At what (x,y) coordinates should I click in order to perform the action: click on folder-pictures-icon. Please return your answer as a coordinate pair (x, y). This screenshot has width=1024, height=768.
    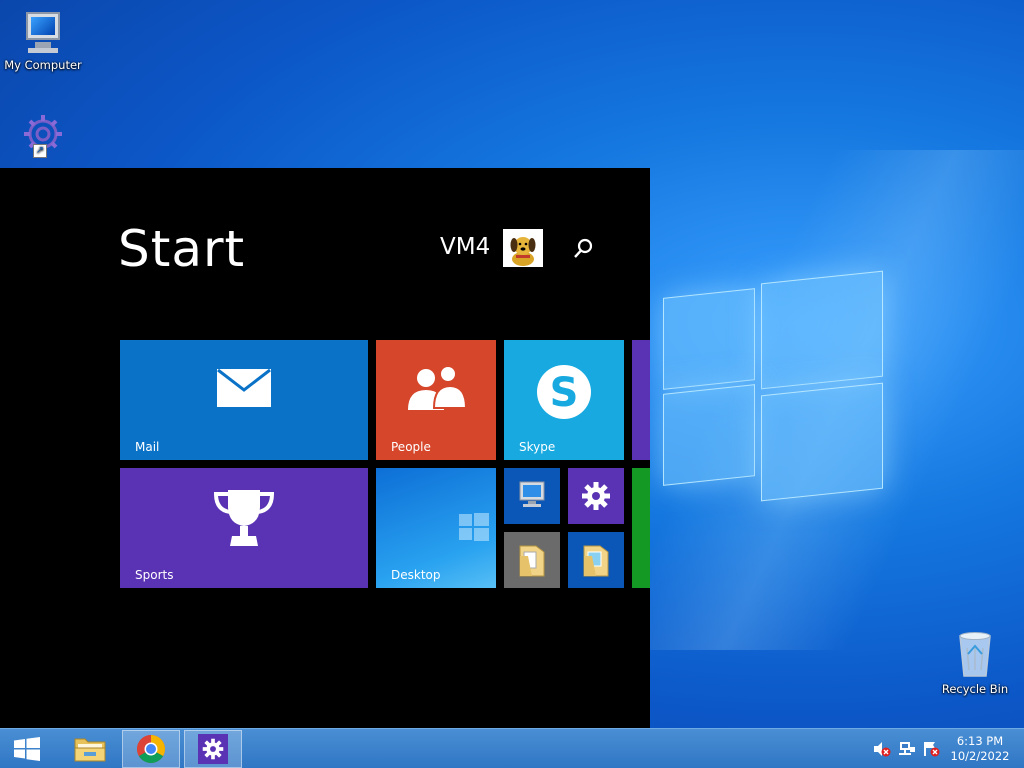
    Looking at the image, I should click on (596, 562).